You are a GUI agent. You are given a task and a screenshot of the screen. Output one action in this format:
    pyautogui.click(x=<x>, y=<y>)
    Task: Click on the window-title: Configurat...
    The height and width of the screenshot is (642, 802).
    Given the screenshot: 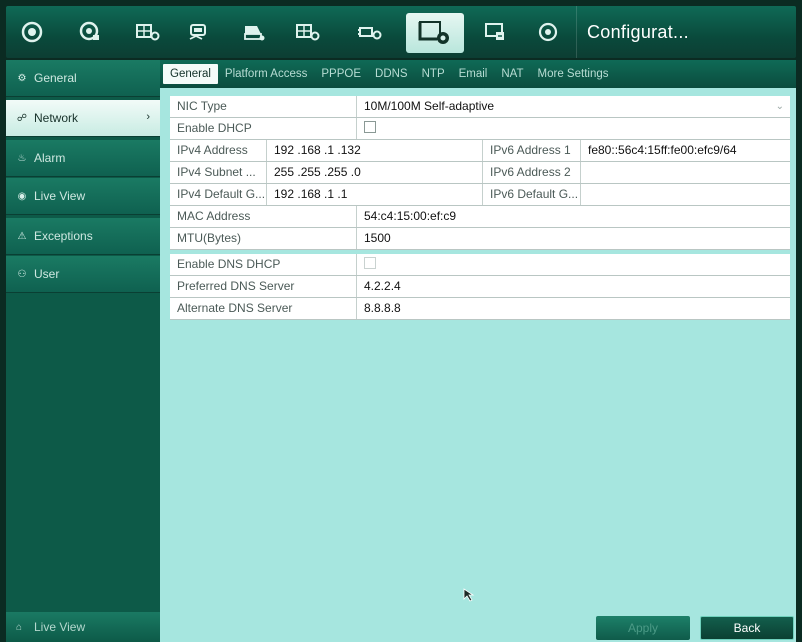 What is the action you would take?
    pyautogui.click(x=684, y=32)
    